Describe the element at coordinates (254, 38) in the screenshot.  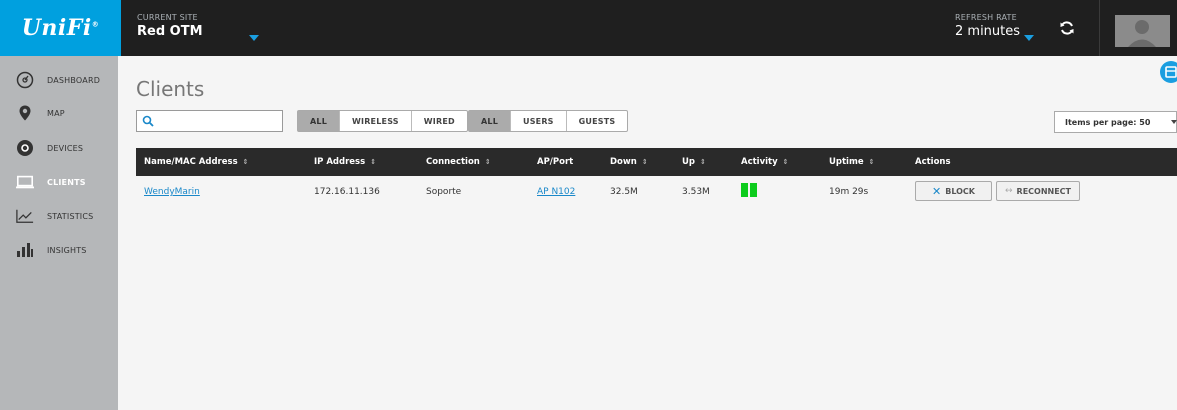
I see `site-chevron-down-icon` at that location.